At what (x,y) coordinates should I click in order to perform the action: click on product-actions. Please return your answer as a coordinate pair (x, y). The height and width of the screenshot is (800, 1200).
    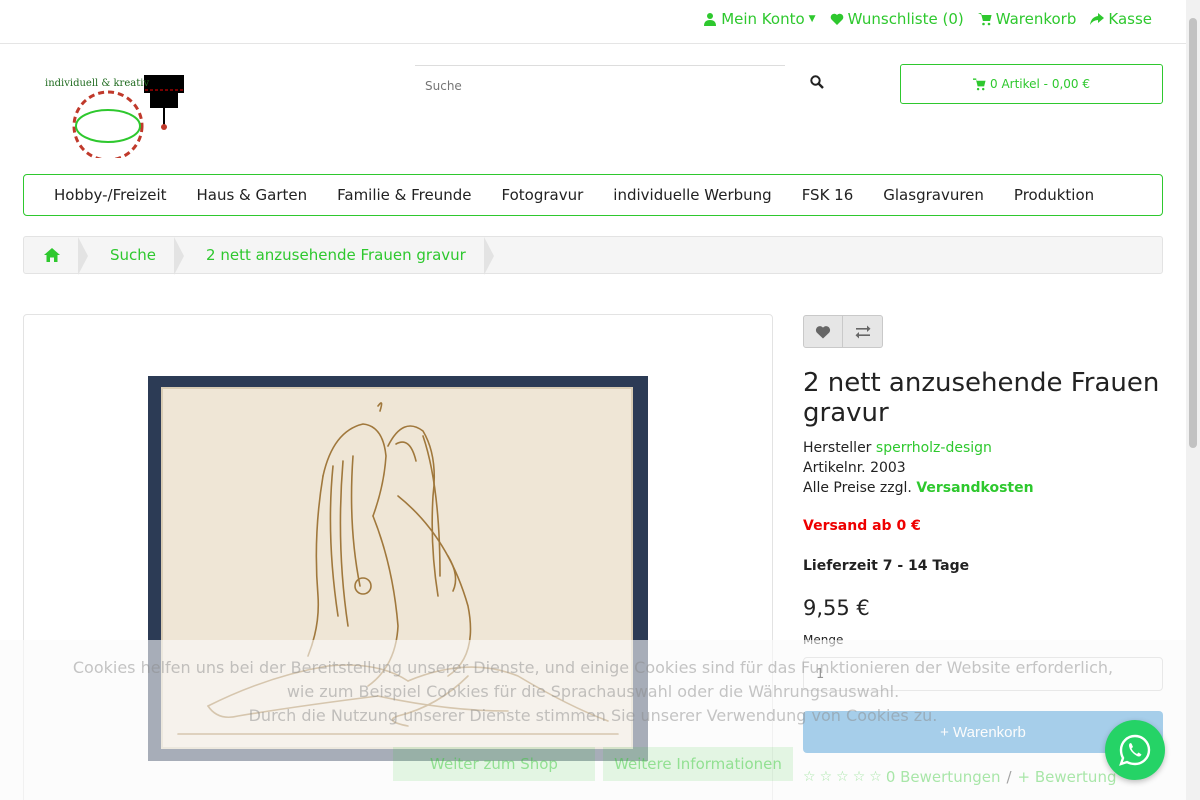
    Looking at the image, I should click on (843, 331).